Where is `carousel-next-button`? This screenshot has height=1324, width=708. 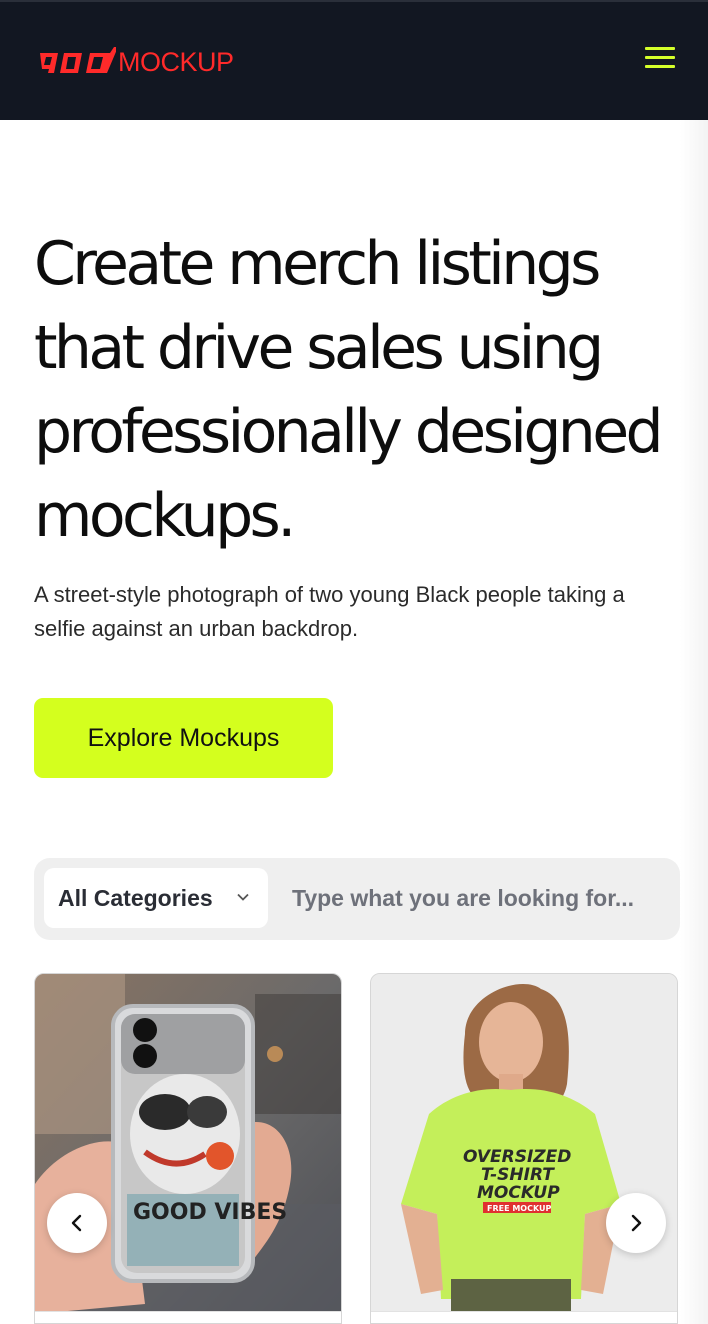 carousel-next-button is located at coordinates (636, 1223).